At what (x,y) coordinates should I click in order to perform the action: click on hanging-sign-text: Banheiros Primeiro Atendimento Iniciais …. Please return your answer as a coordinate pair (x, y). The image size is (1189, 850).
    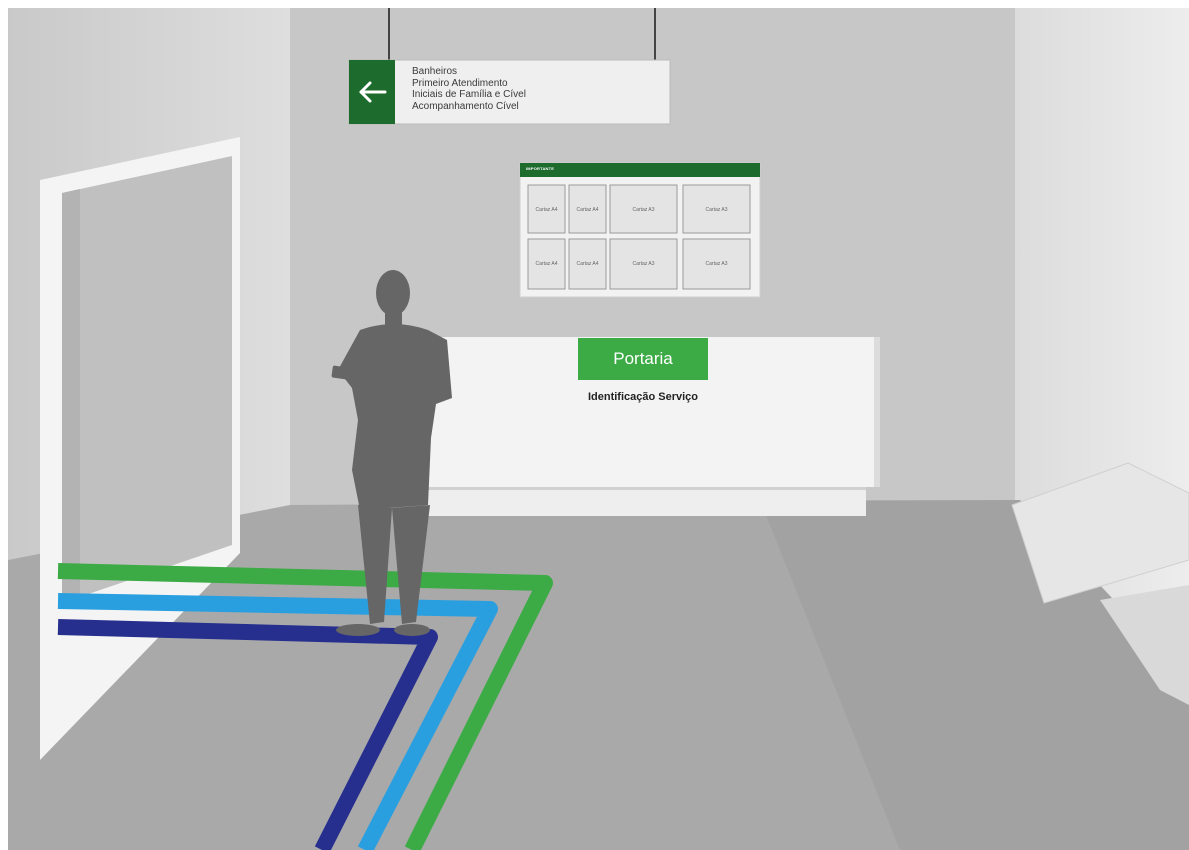
    Looking at the image, I should click on (539, 89).